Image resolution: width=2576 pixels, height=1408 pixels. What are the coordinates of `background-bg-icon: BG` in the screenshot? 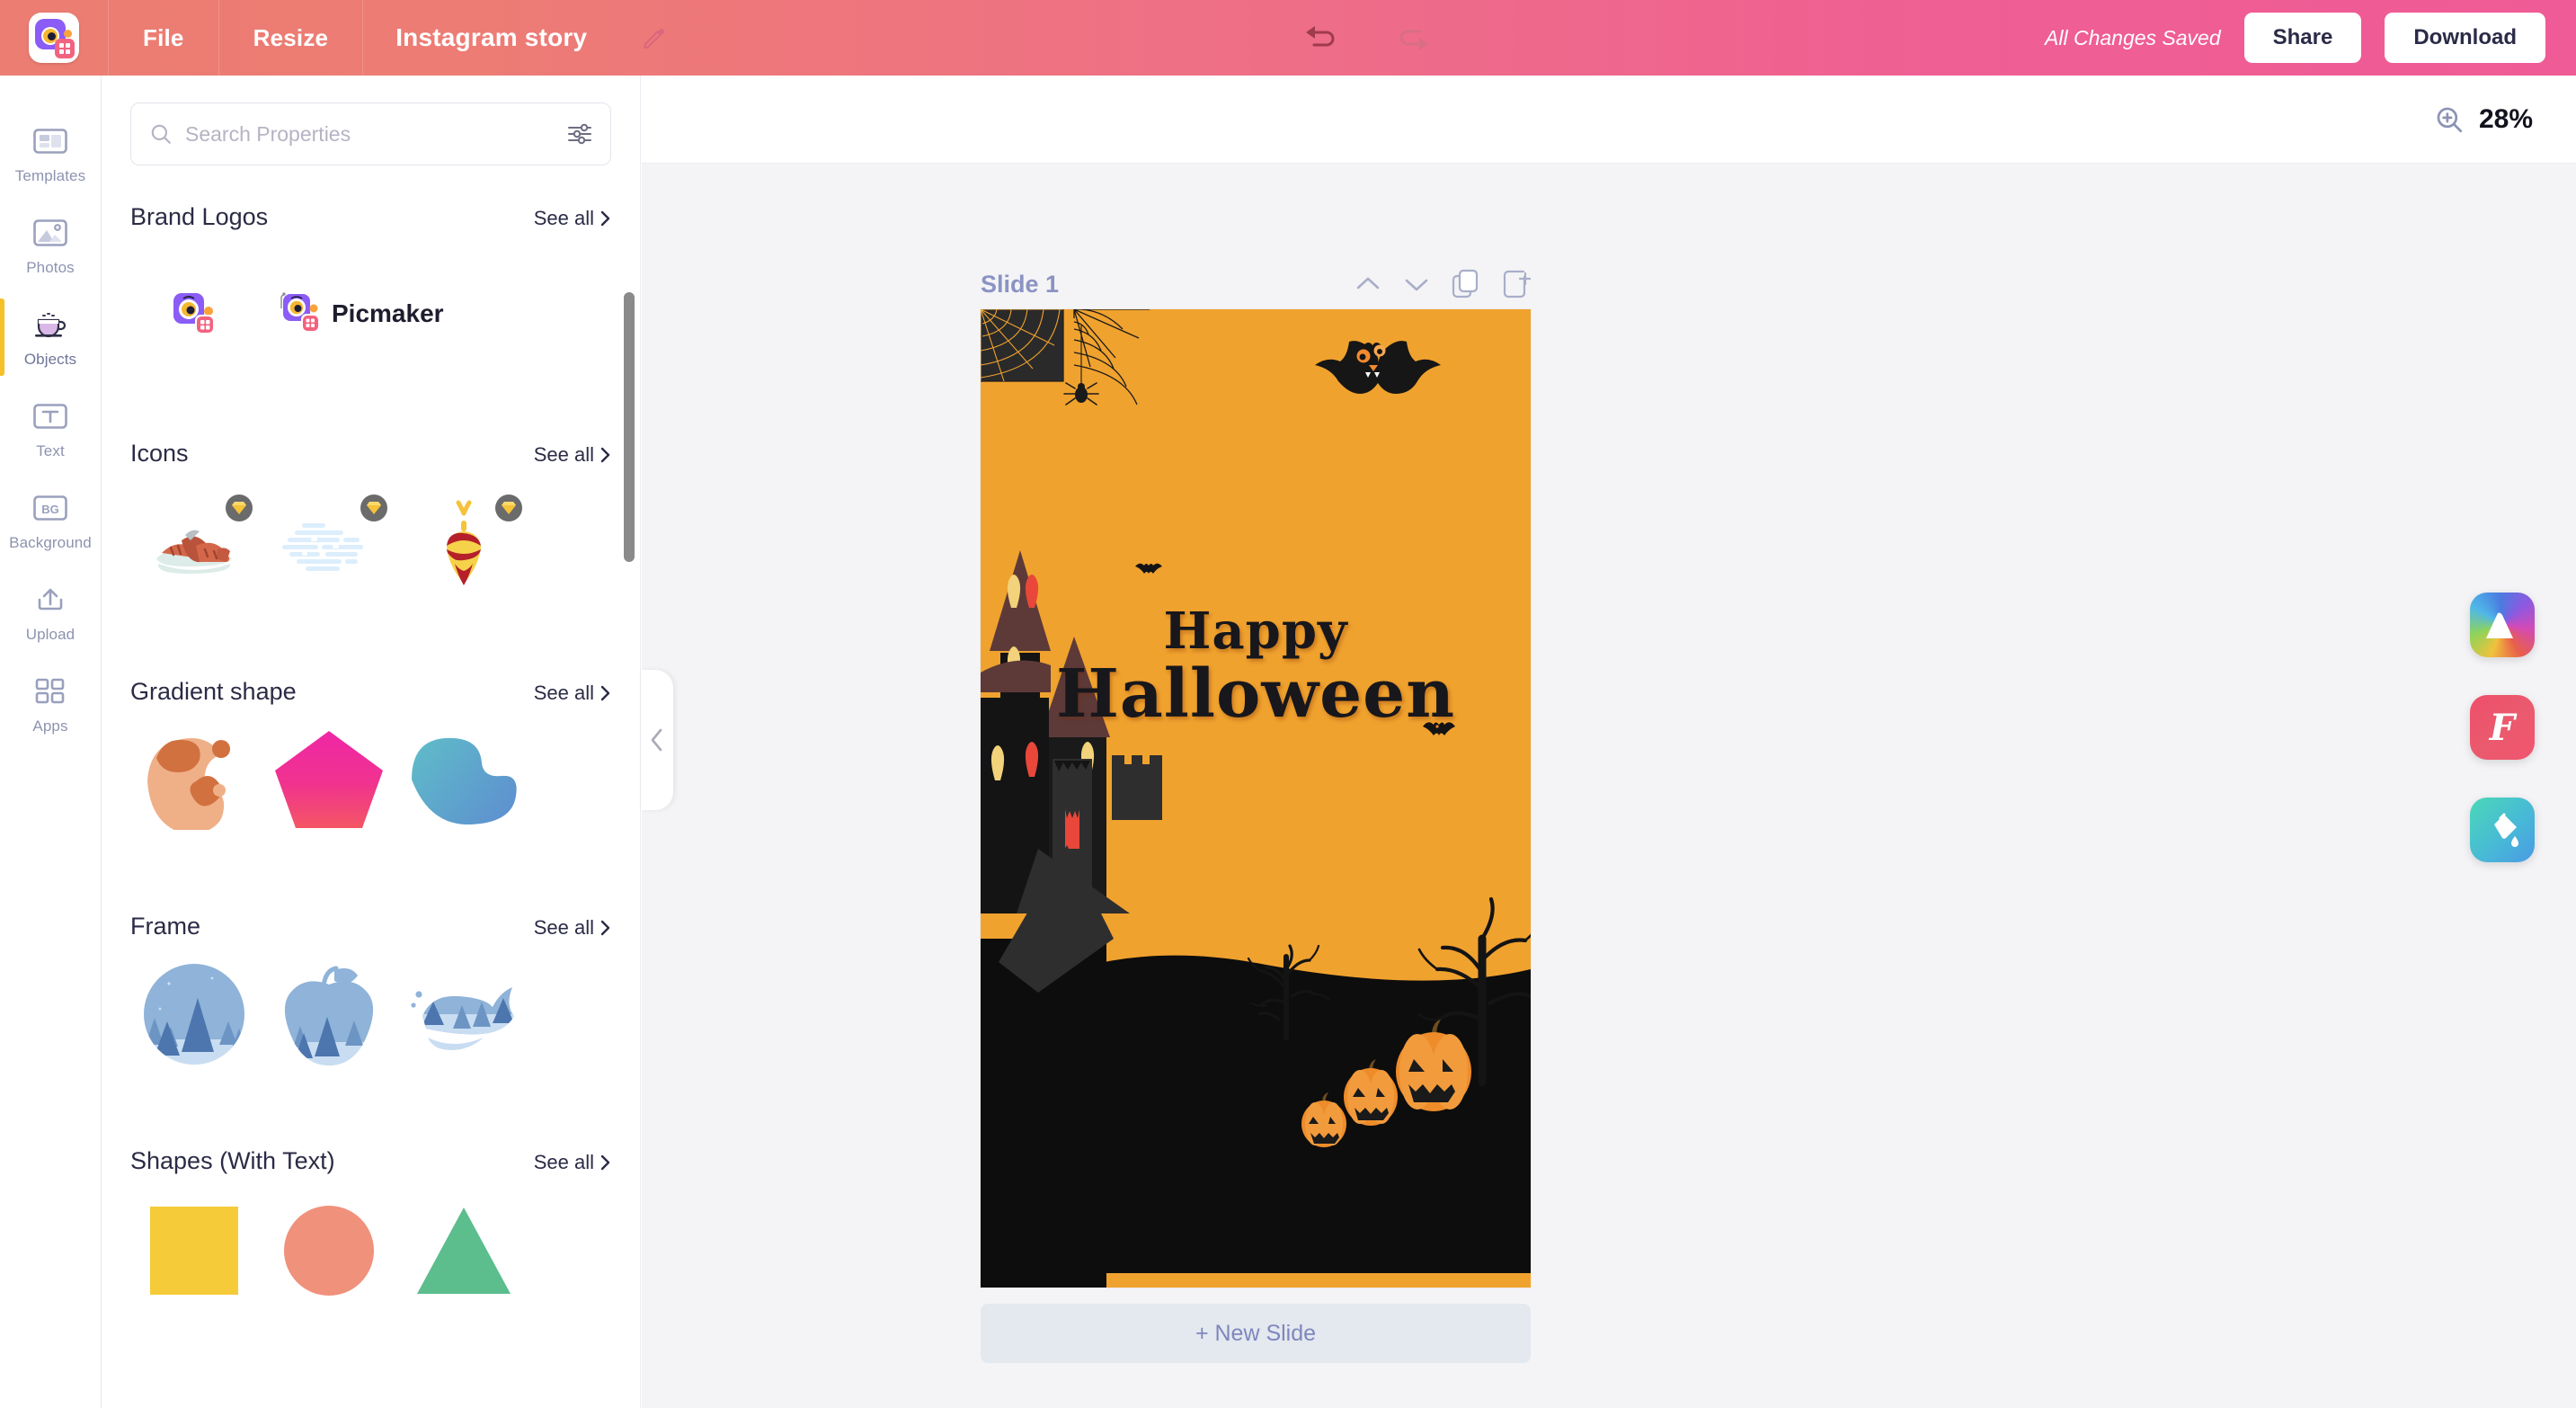 It's located at (50, 508).